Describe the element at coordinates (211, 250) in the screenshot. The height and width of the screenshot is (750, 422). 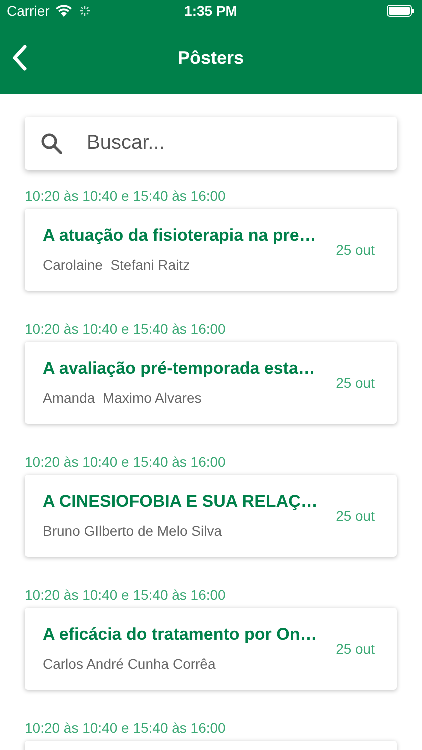
I see `poster-card: A atuação da fisioterapia na pre… Carolaine Stefani Raitz 25 out` at that location.